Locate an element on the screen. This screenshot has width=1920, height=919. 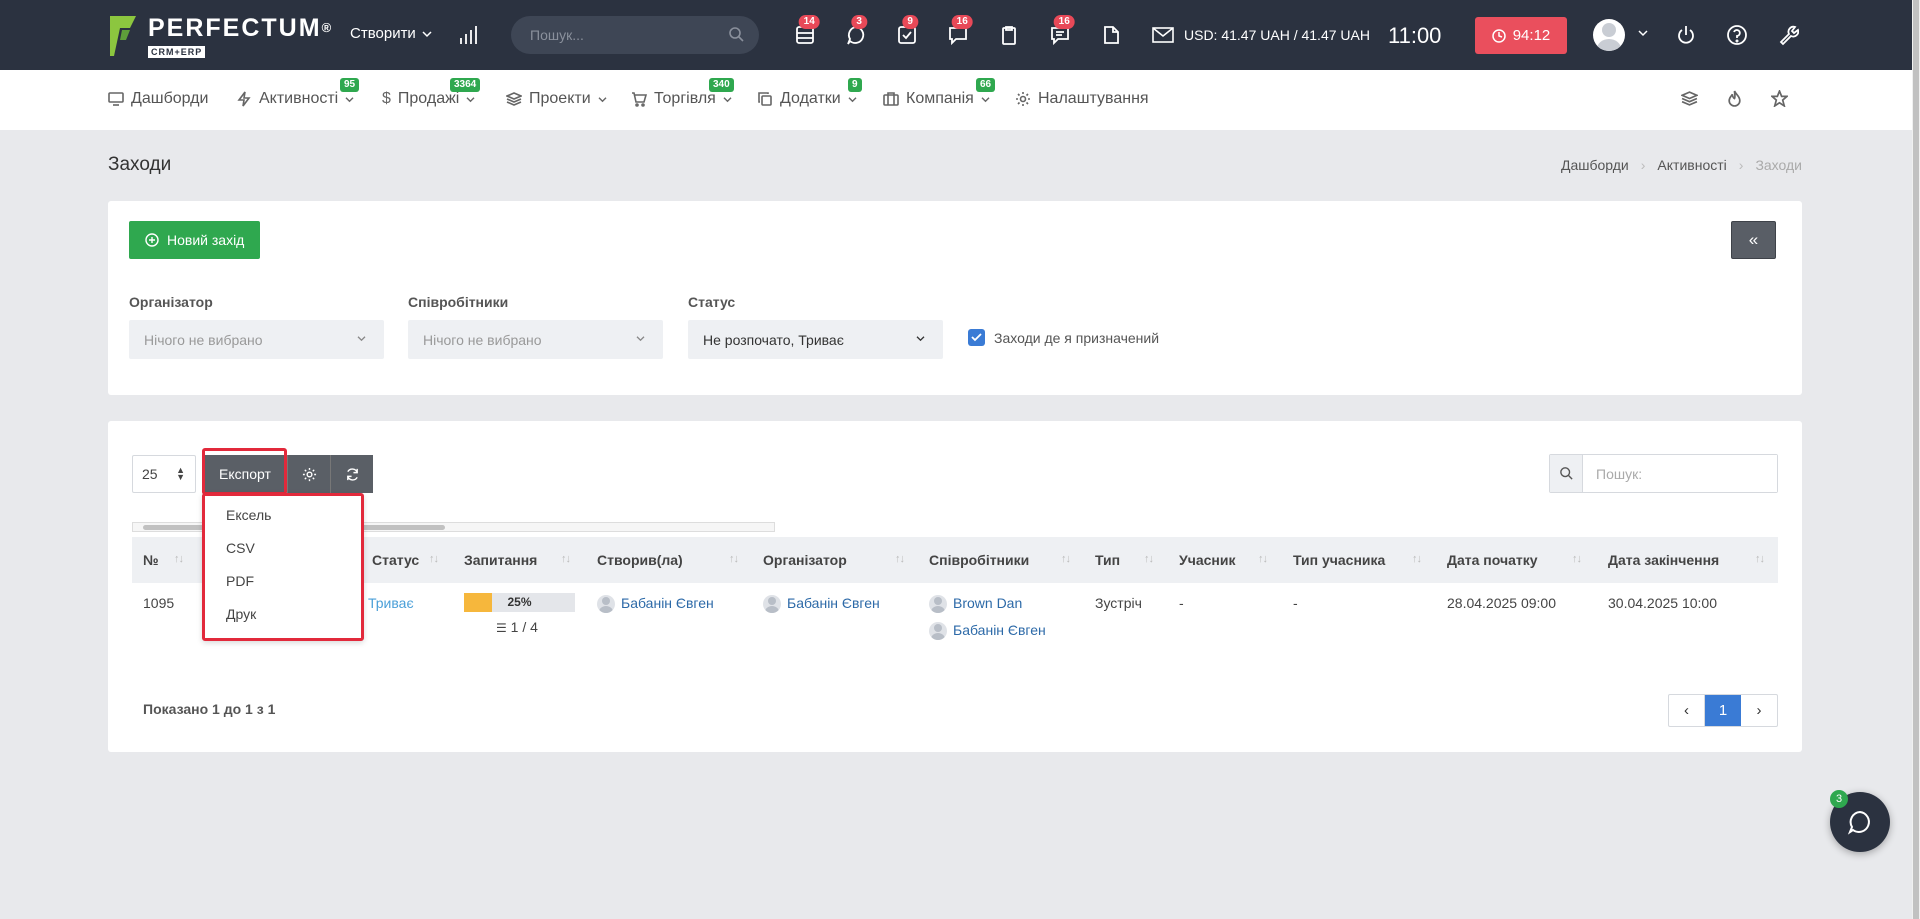
breadcrumb-item-activities: Активності is located at coordinates (1691, 165).